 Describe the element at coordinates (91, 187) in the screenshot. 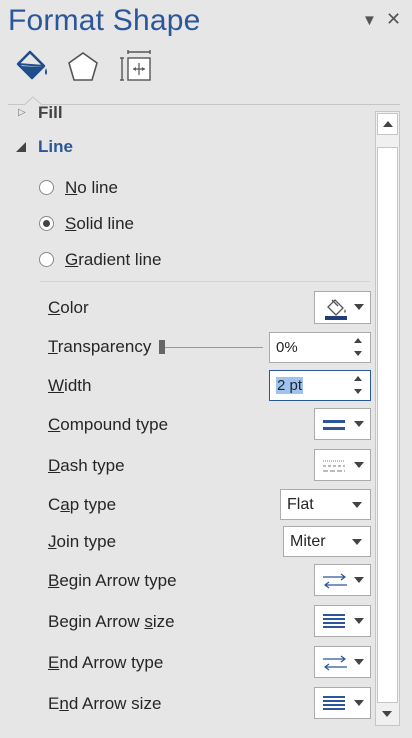

I see `no-line-label: No line` at that location.